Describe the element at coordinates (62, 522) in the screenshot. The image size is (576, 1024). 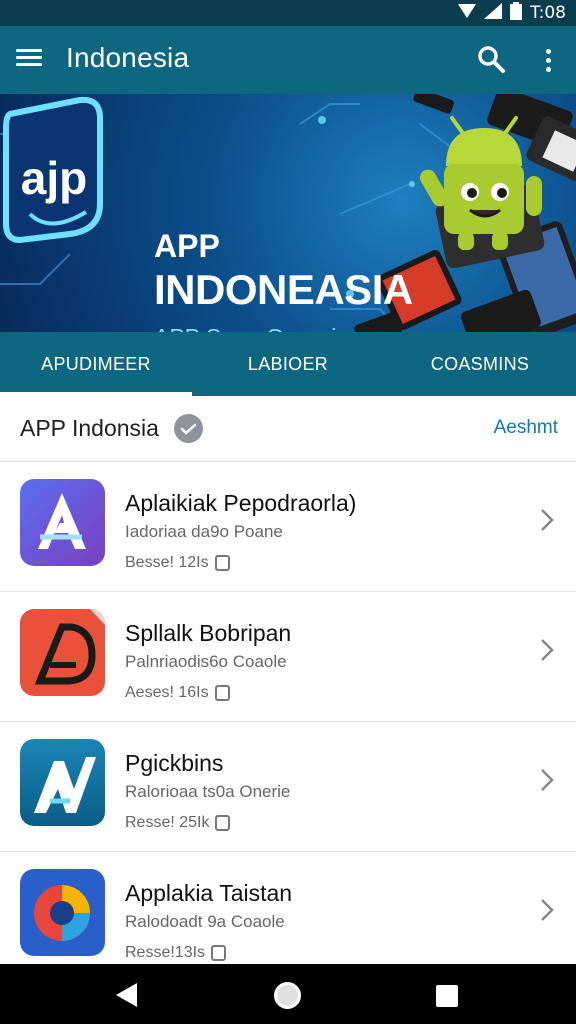
I see `a-logo-icon` at that location.